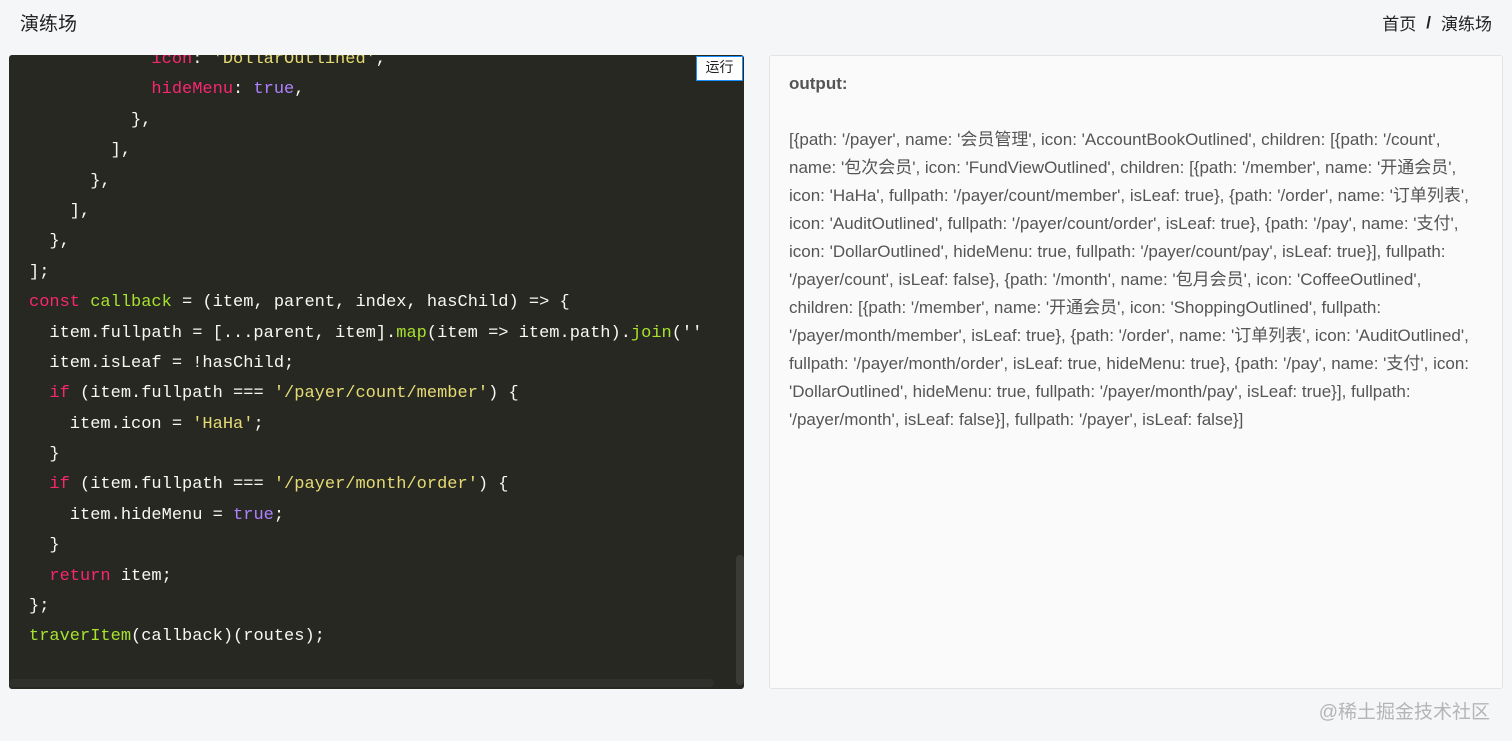 This screenshot has width=1512, height=741. Describe the element at coordinates (365, 425) in the screenshot. I see `code-line: item.icon = 'HaHa';` at that location.